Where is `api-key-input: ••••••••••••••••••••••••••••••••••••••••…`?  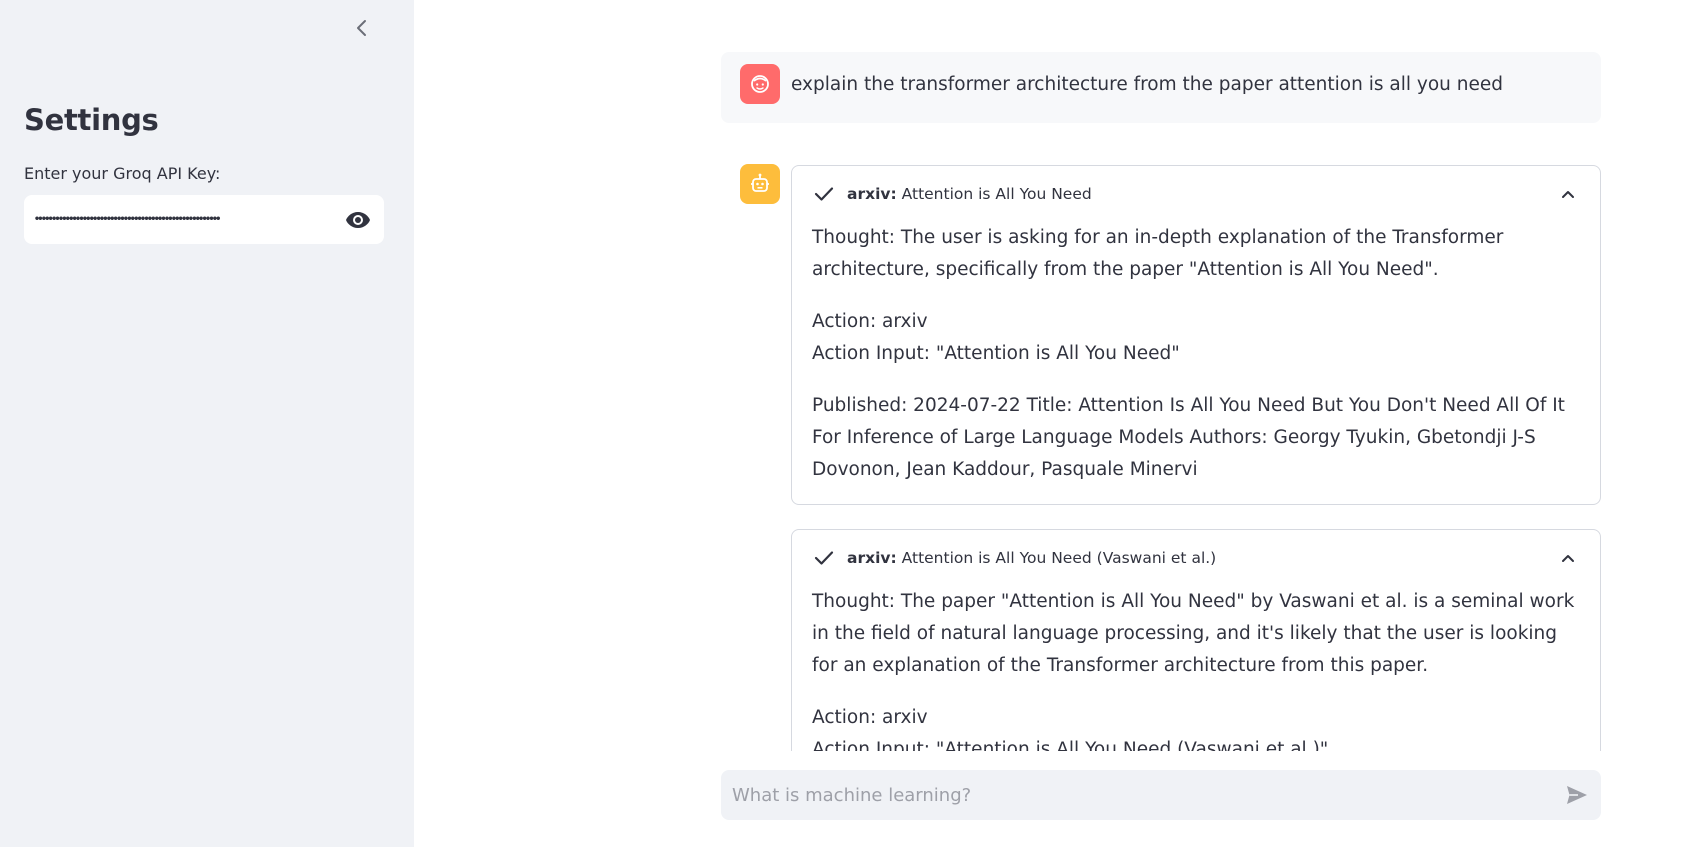
api-key-input: ••••••••••••••••••••••••••••••••••••••••… is located at coordinates (178, 219).